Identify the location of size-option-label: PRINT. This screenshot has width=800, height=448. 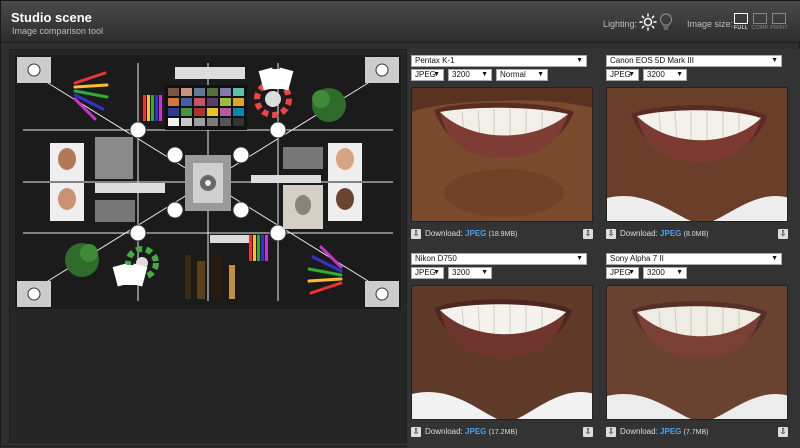
(779, 28).